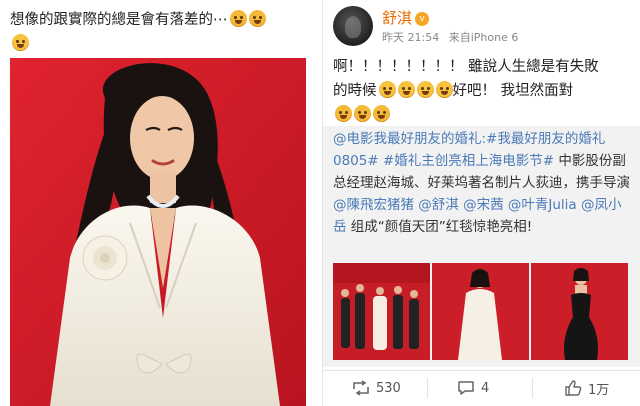  Describe the element at coordinates (540, 205) in the screenshot. I see `mention-yeqing: @叶青Julia` at that location.